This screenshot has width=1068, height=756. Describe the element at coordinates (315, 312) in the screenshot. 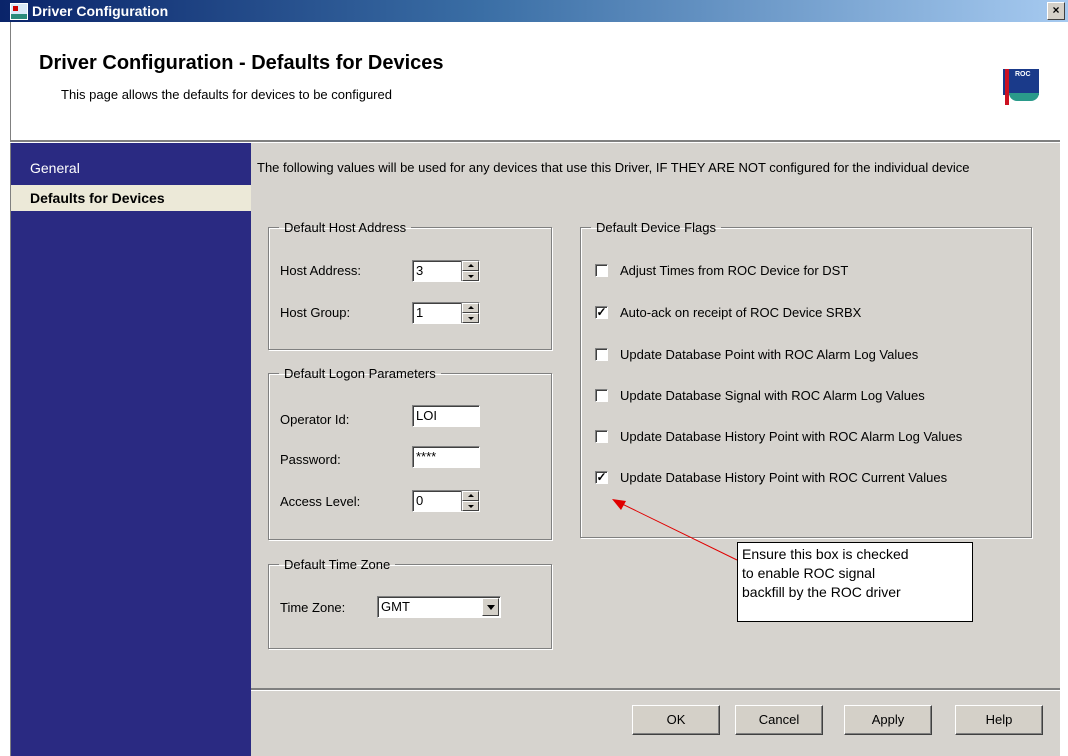

I see `host-group-label: Host Group:` at that location.